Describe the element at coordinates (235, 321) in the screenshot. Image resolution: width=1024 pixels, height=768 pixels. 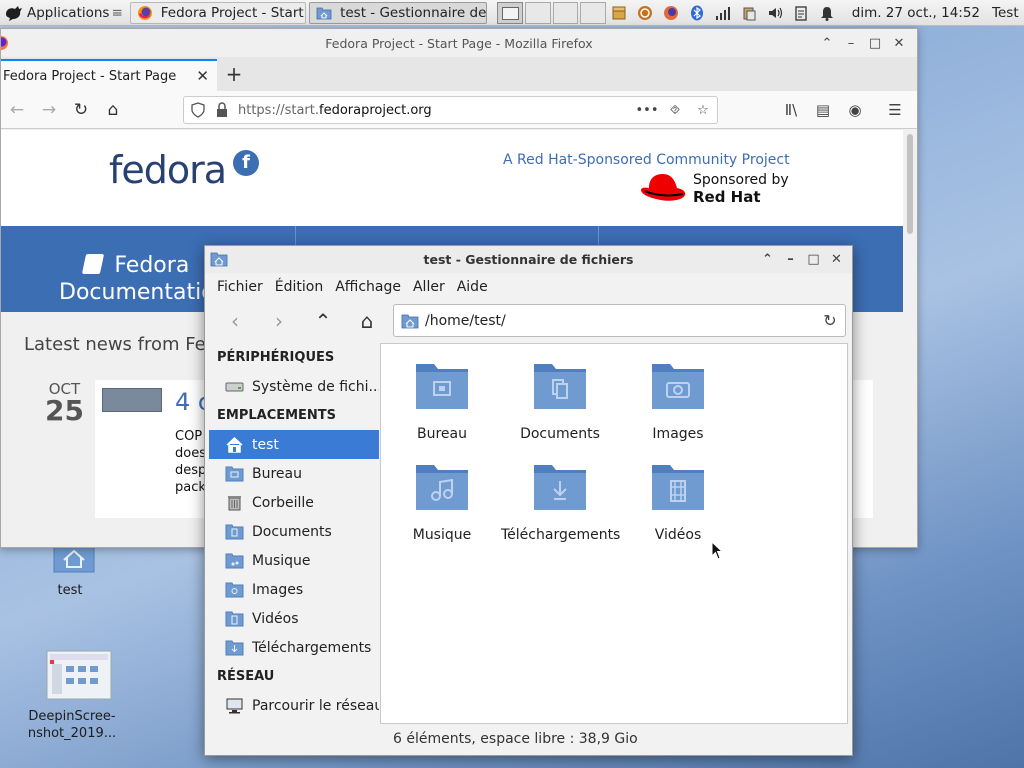
I see `back-chevron-icon: ‹` at that location.